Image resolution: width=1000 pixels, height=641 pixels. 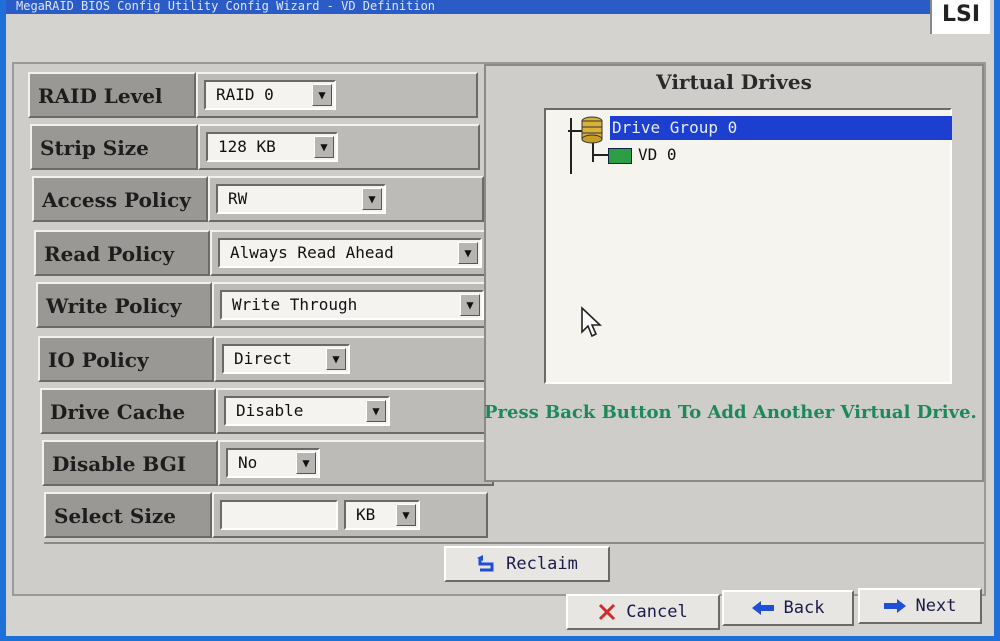 What do you see at coordinates (279, 515) in the screenshot?
I see `select-size-input` at bounding box center [279, 515].